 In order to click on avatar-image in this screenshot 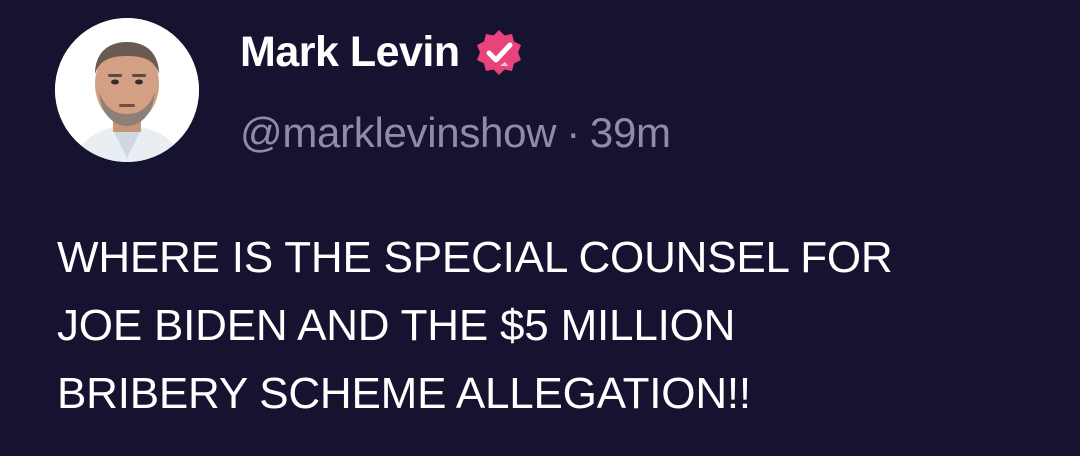, I will do `click(127, 90)`.